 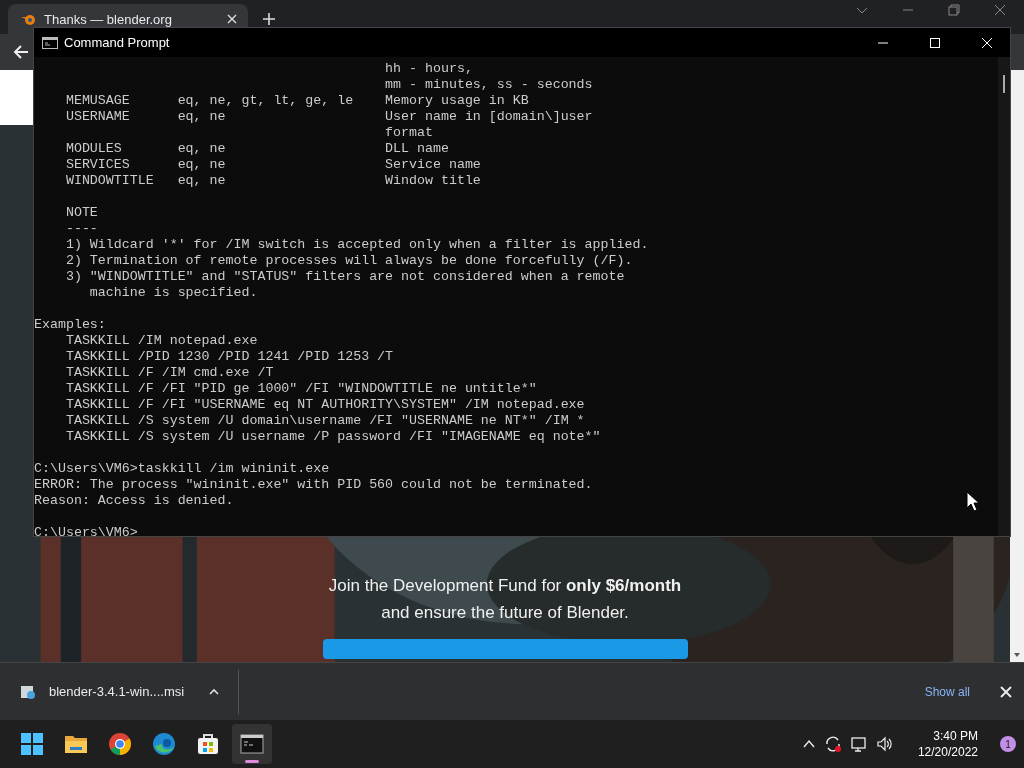 What do you see at coordinates (229, 356) in the screenshot?
I see `console-line: TASKKILL /PID 1230 /PID 1241 /PID 1253 /T` at bounding box center [229, 356].